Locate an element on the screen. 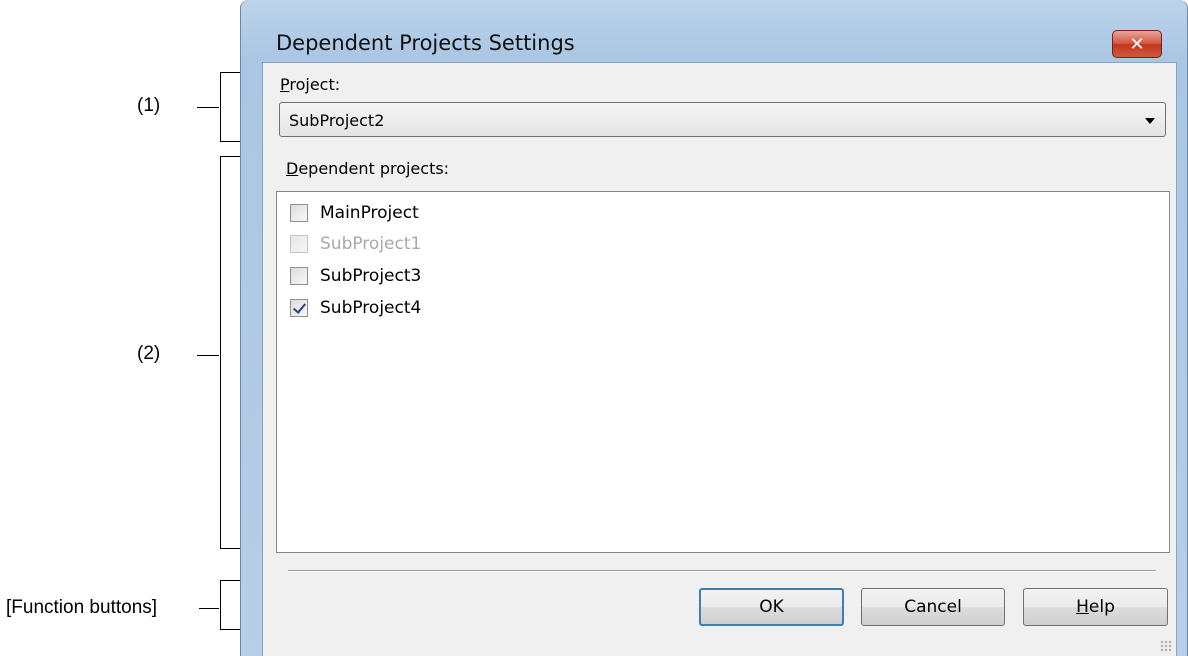  list-item-subproject1: SubProject1 is located at coordinates (355, 244).